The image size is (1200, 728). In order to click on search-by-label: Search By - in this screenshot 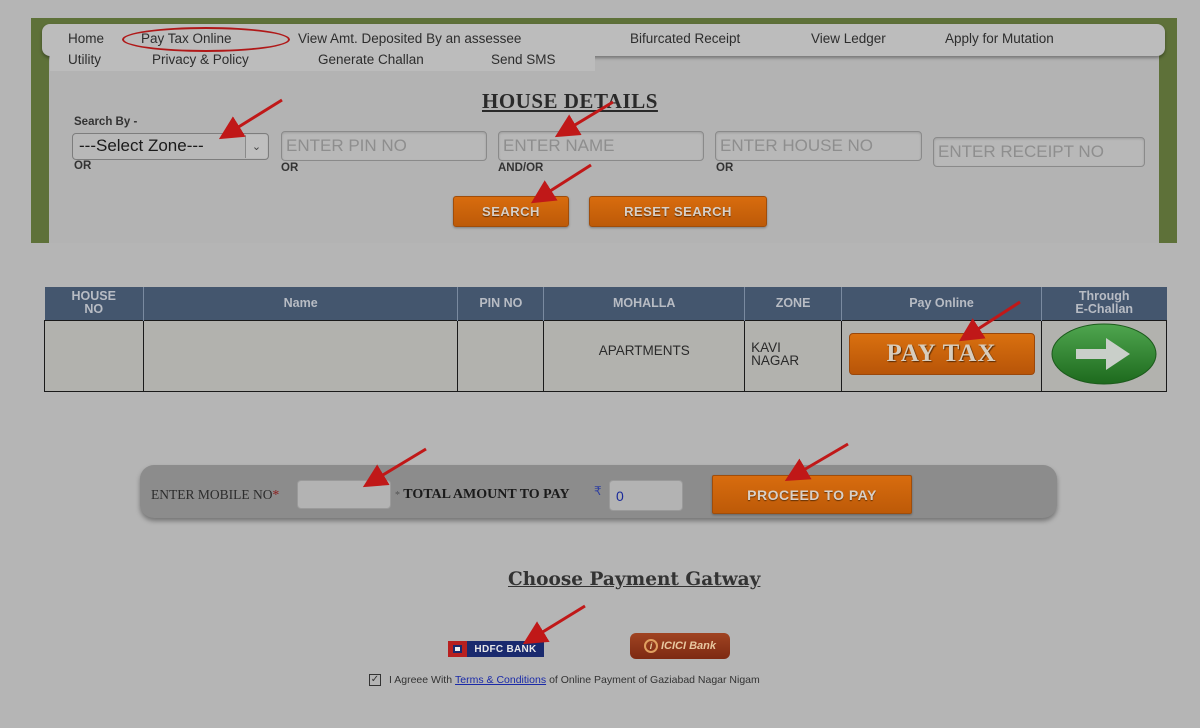, I will do `click(106, 122)`.